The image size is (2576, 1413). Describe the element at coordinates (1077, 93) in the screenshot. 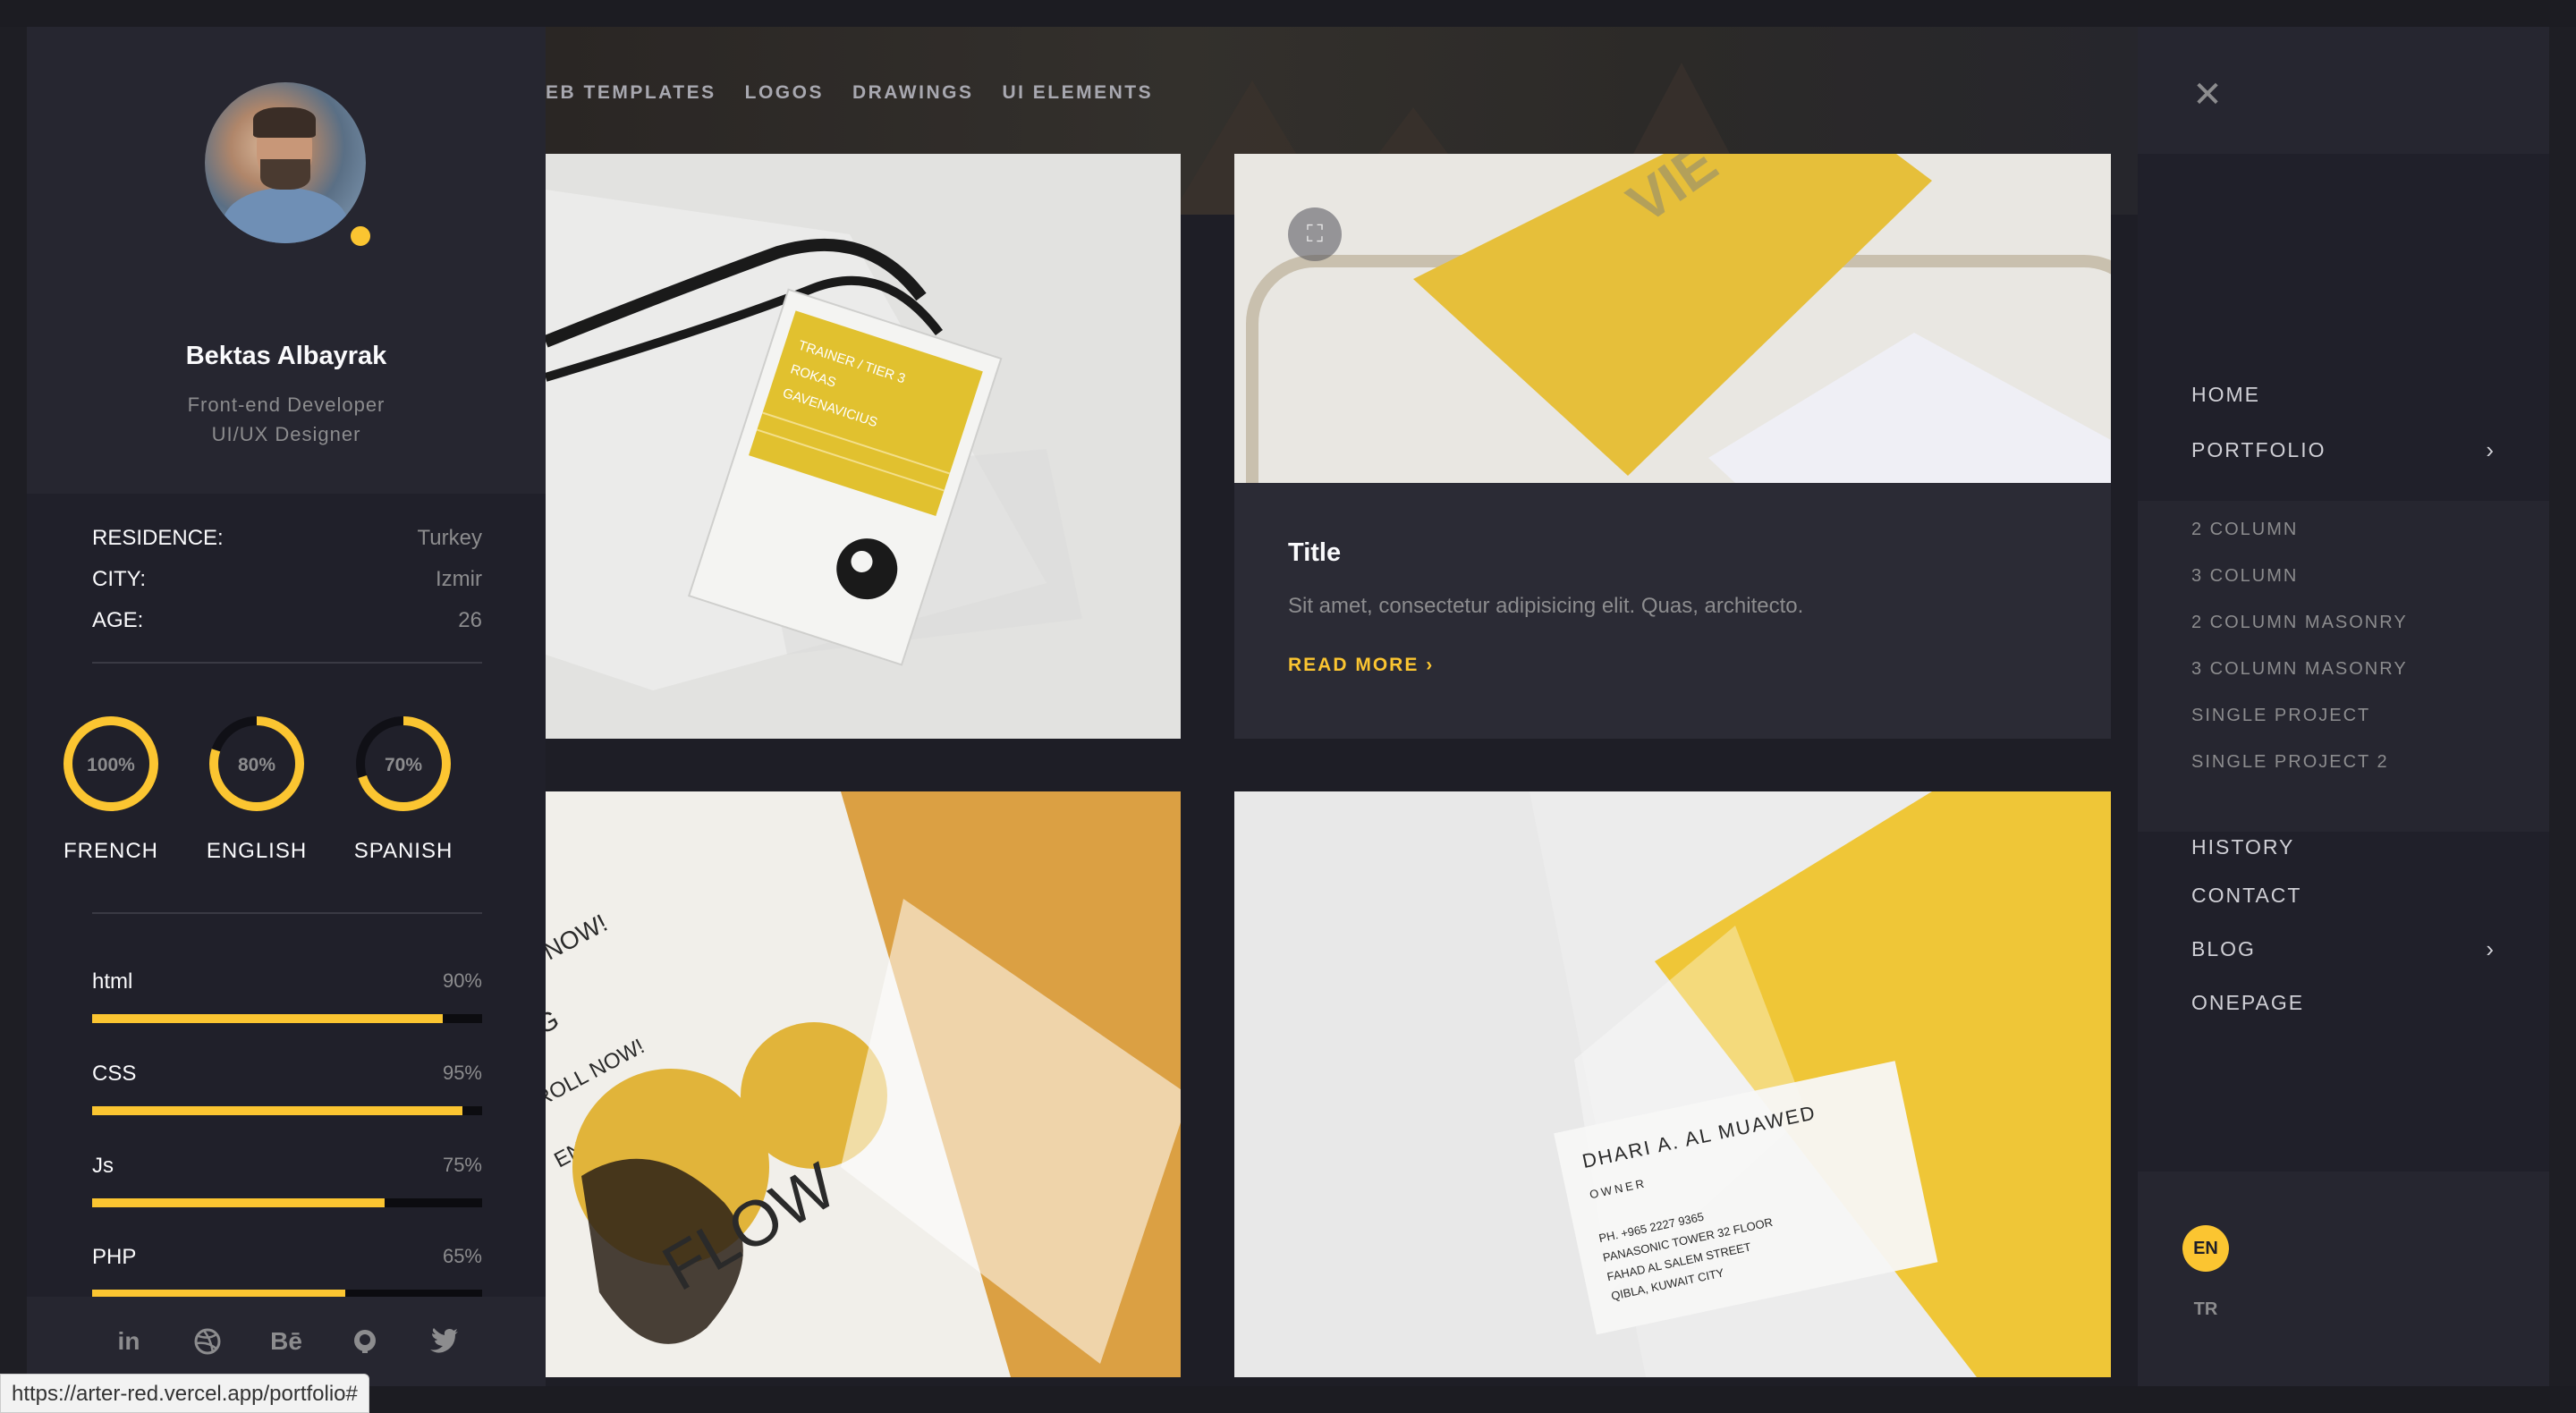

I see `filter-ui-elements: UI ELEMENTS` at that location.